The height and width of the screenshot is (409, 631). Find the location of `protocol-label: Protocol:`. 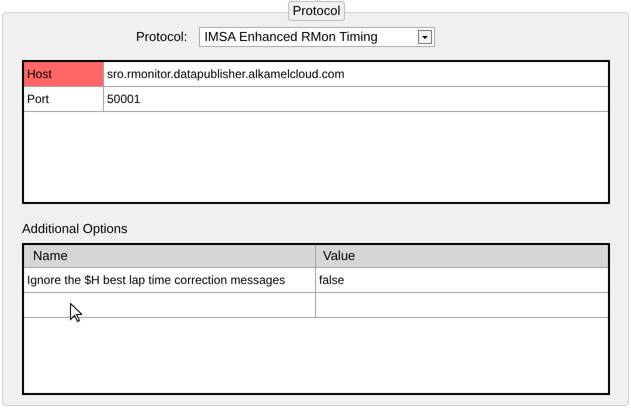

protocol-label: Protocol: is located at coordinates (162, 37).